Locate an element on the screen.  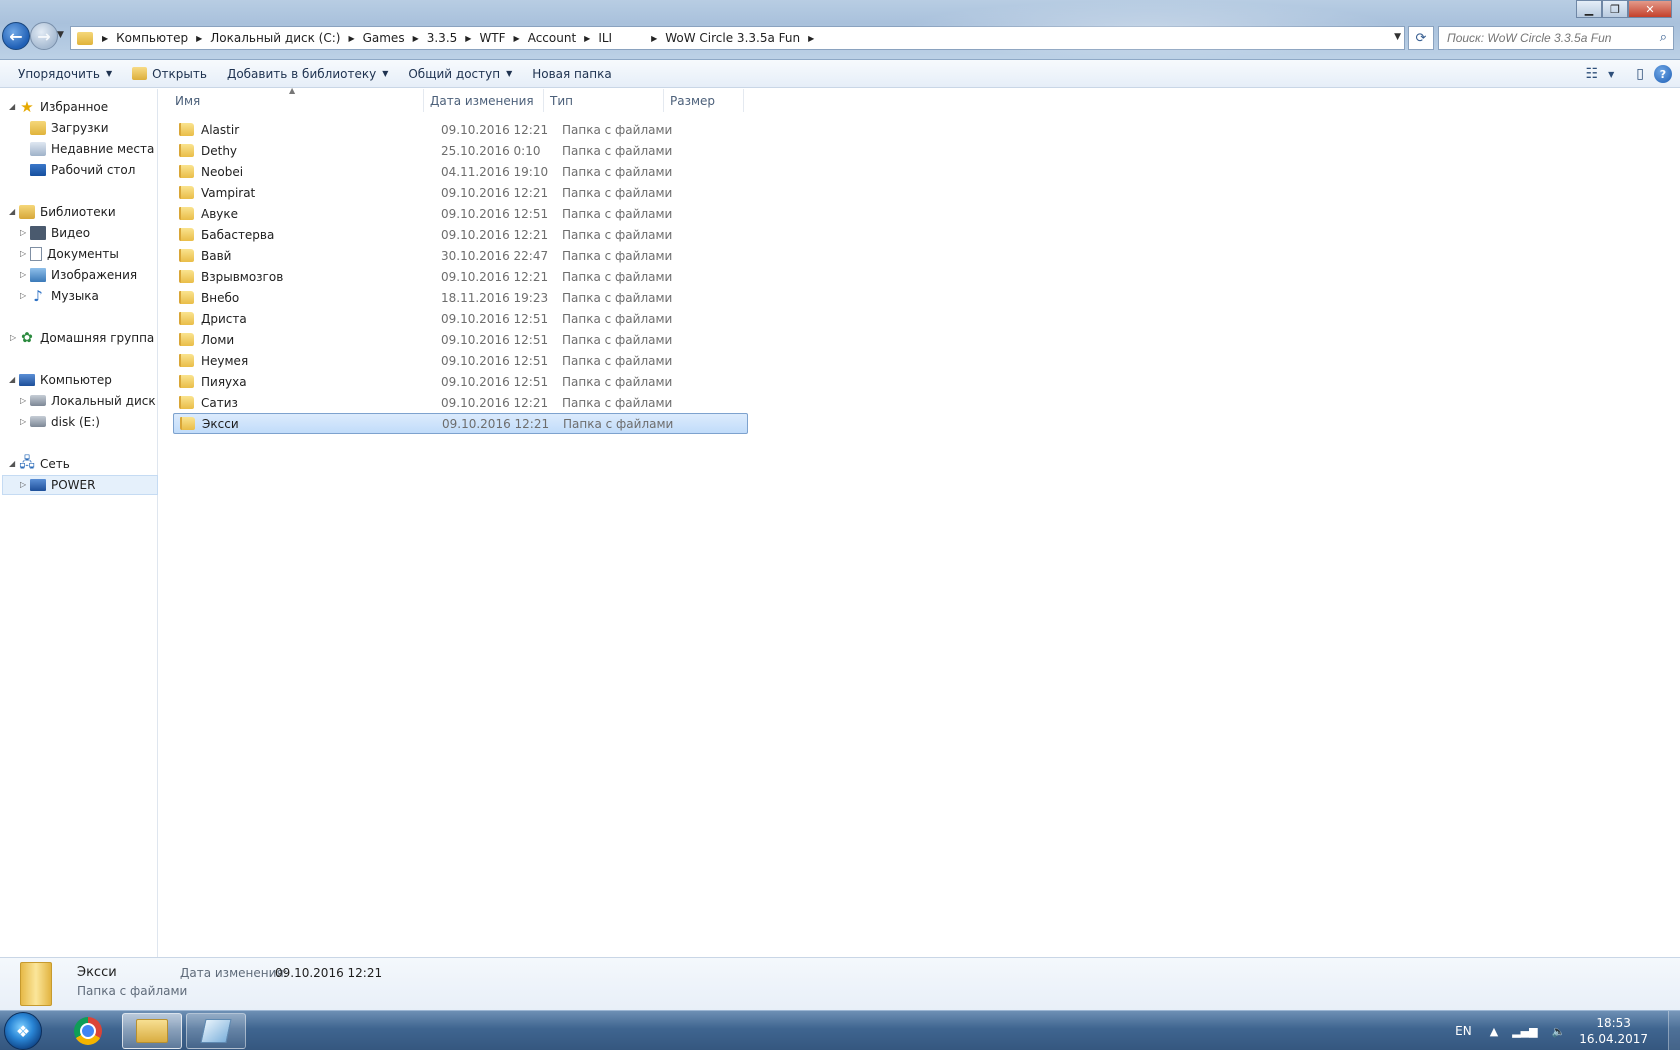
search-icon: ⌕ is located at coordinates (1663, 37).